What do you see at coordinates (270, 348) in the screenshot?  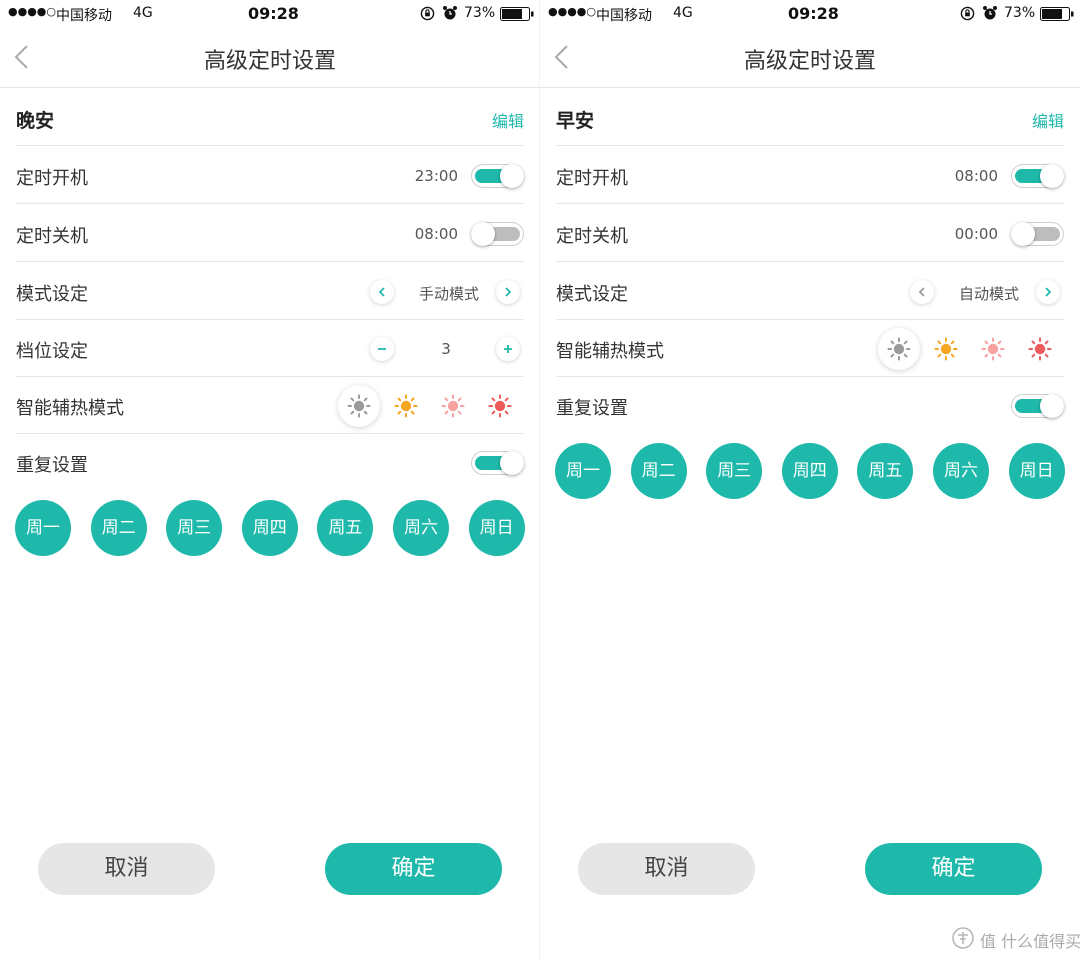 I see `level-row: 档位设定 3` at bounding box center [270, 348].